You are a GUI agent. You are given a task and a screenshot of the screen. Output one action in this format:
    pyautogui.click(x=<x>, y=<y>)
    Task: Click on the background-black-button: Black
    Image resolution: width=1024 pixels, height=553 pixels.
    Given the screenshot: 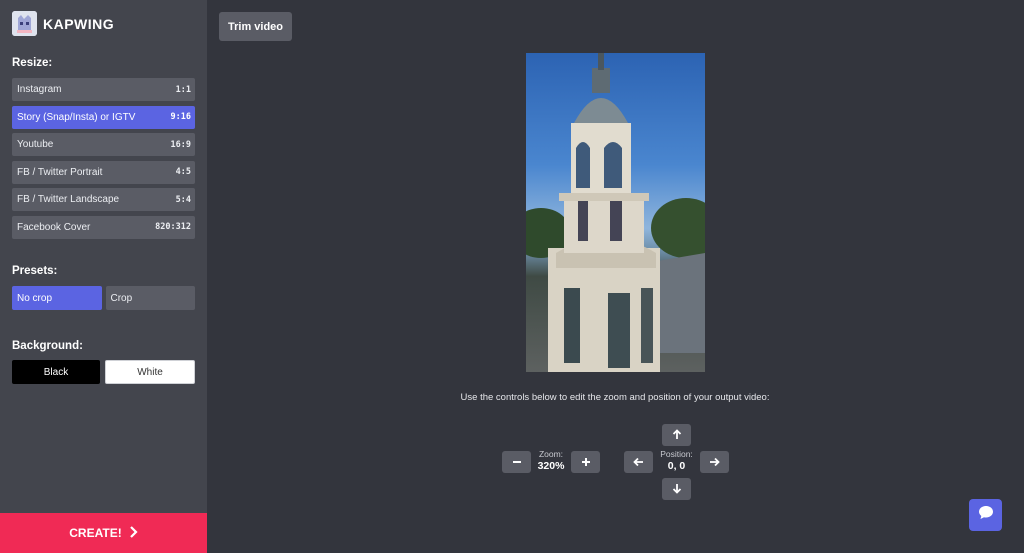 What is the action you would take?
    pyautogui.click(x=56, y=372)
    